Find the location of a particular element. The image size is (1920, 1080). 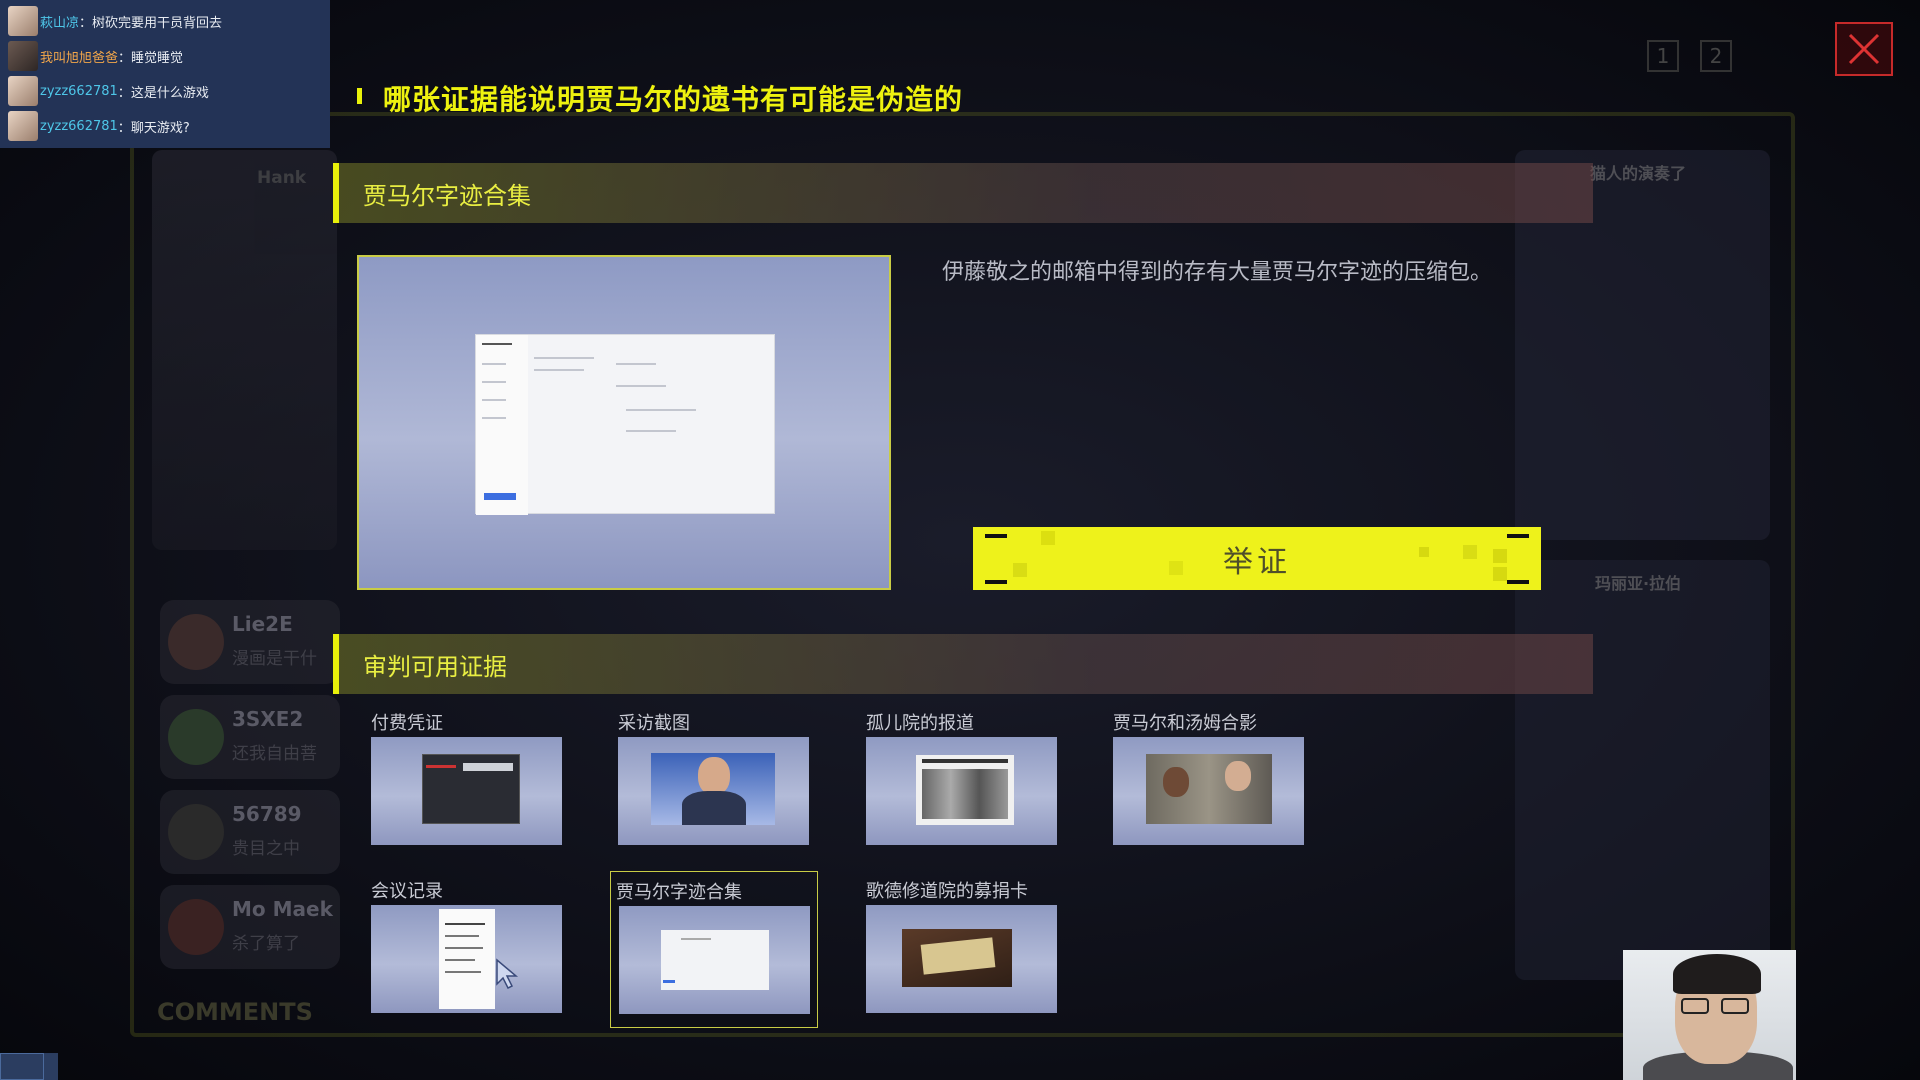

present-evidence-button: 举证 is located at coordinates (1257, 558).